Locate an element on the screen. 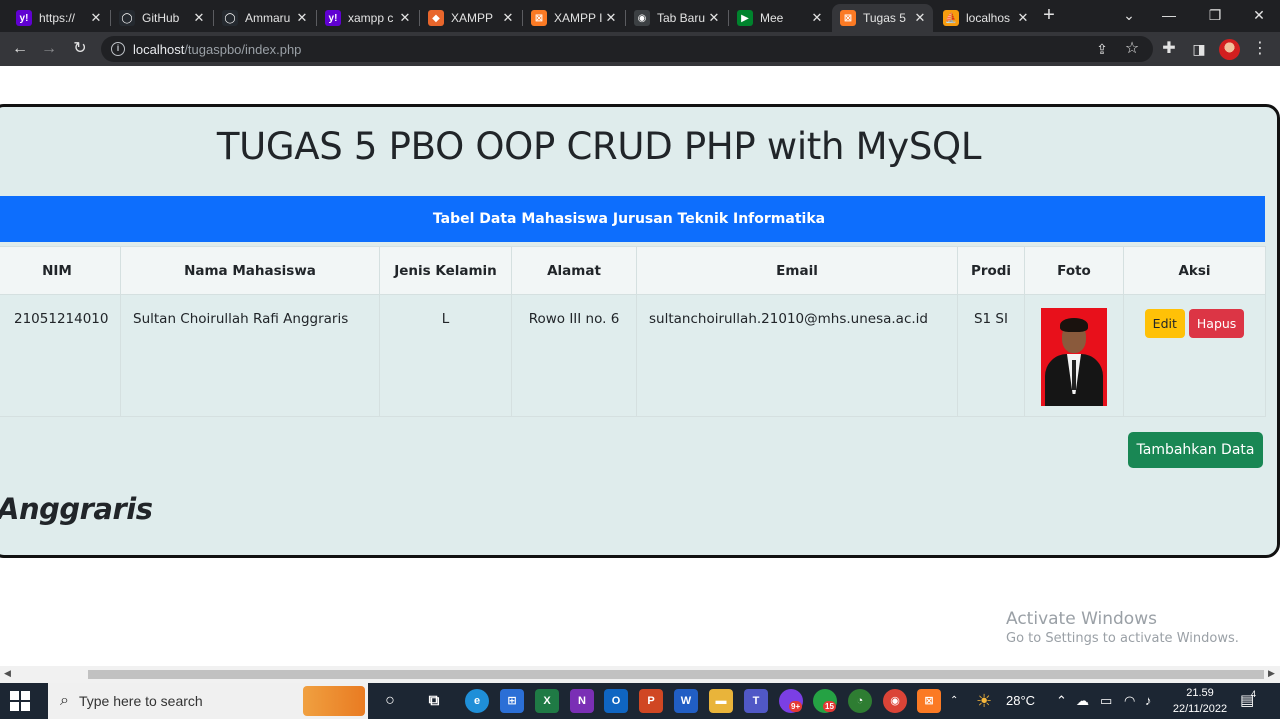  notification-icon: ▤ 4 is located at coordinates (1248, 701).